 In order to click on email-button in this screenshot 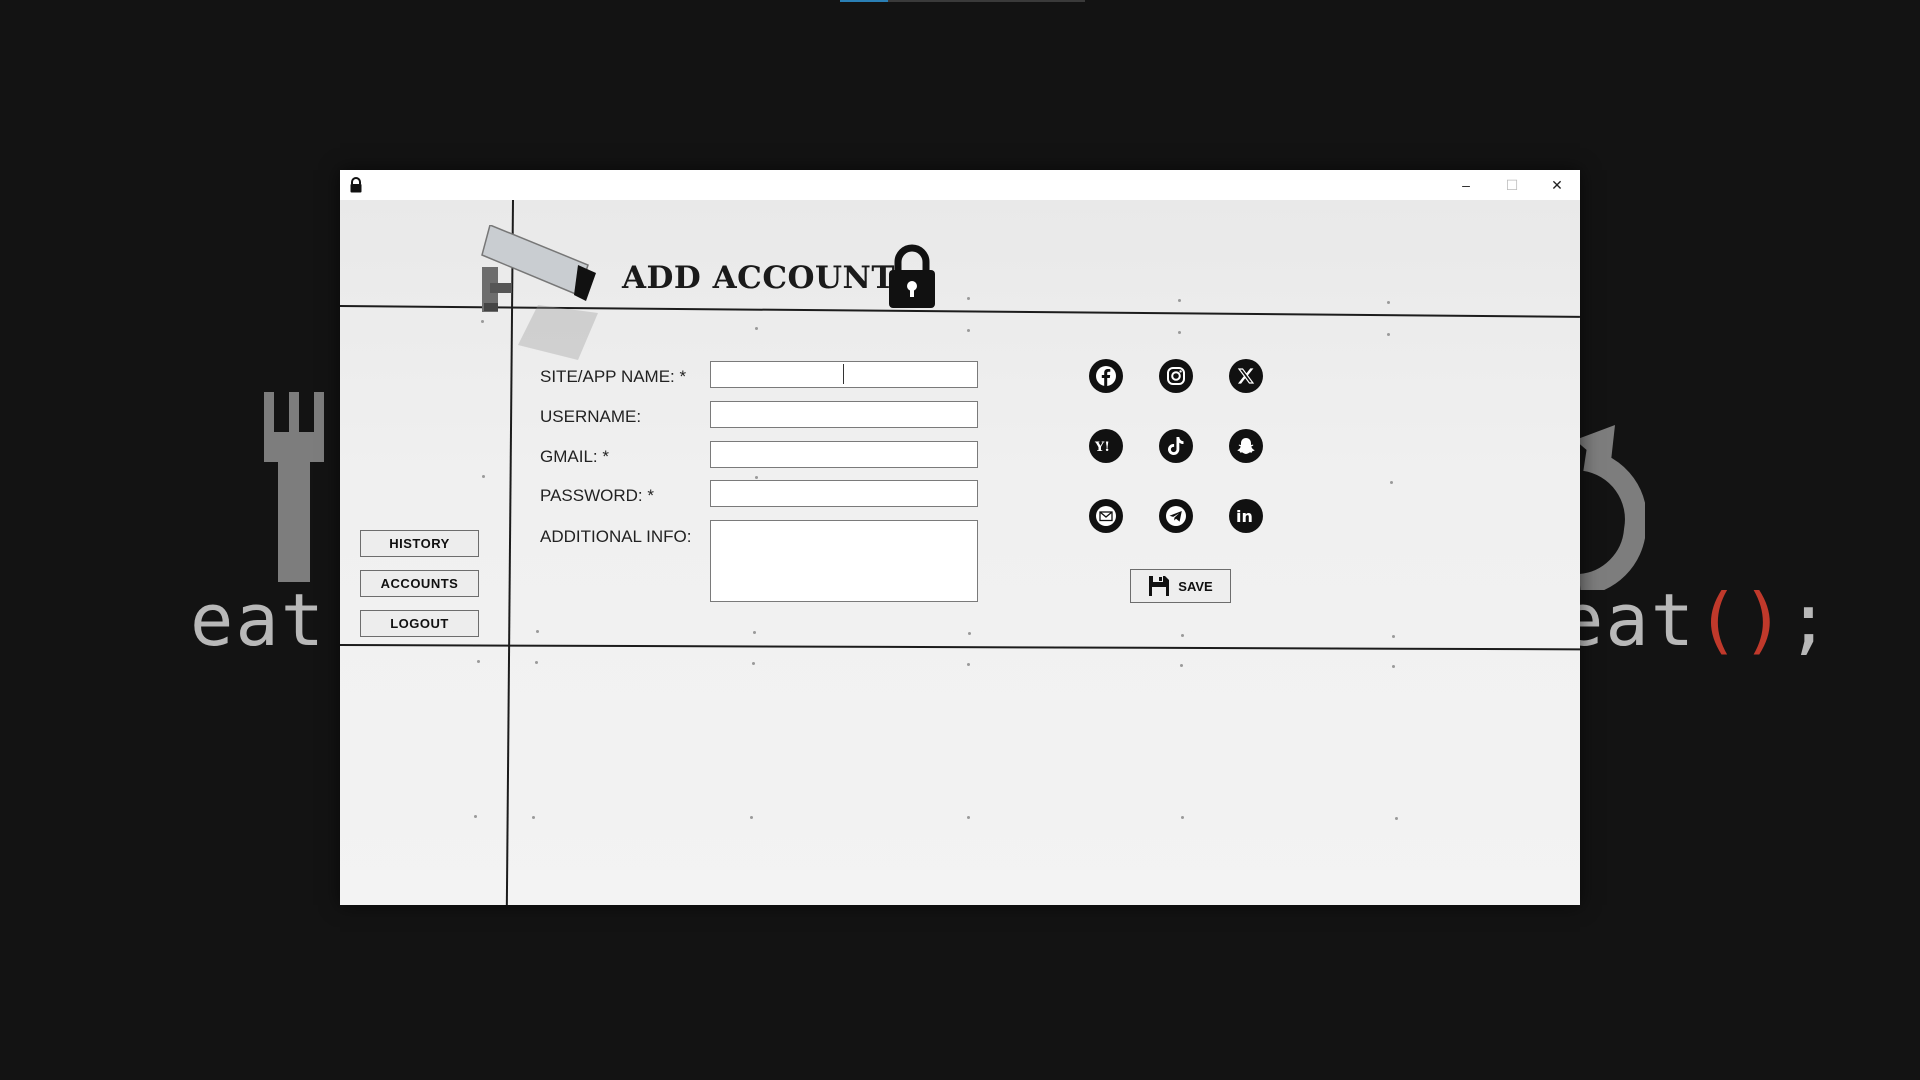, I will do `click(1106, 516)`.